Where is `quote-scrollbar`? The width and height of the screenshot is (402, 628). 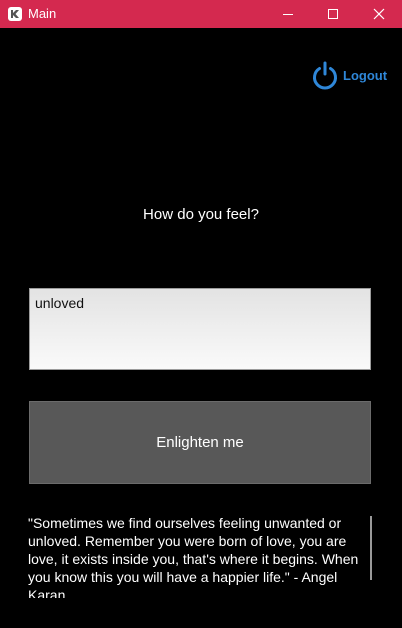 quote-scrollbar is located at coordinates (371, 548).